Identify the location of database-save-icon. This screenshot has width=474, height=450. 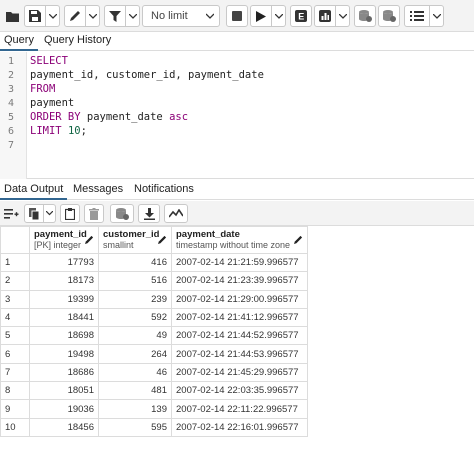
(122, 213).